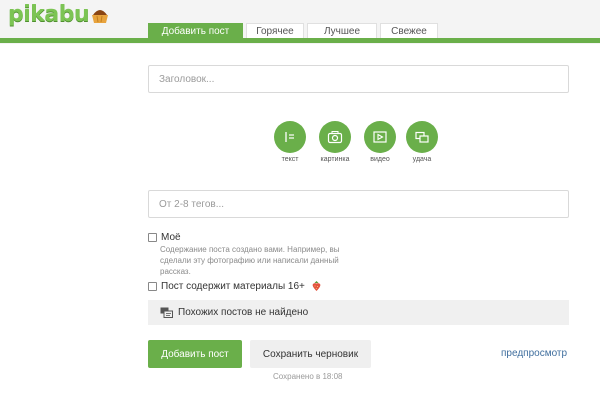 The width and height of the screenshot is (600, 419). I want to click on camera-icon, so click(335, 137).